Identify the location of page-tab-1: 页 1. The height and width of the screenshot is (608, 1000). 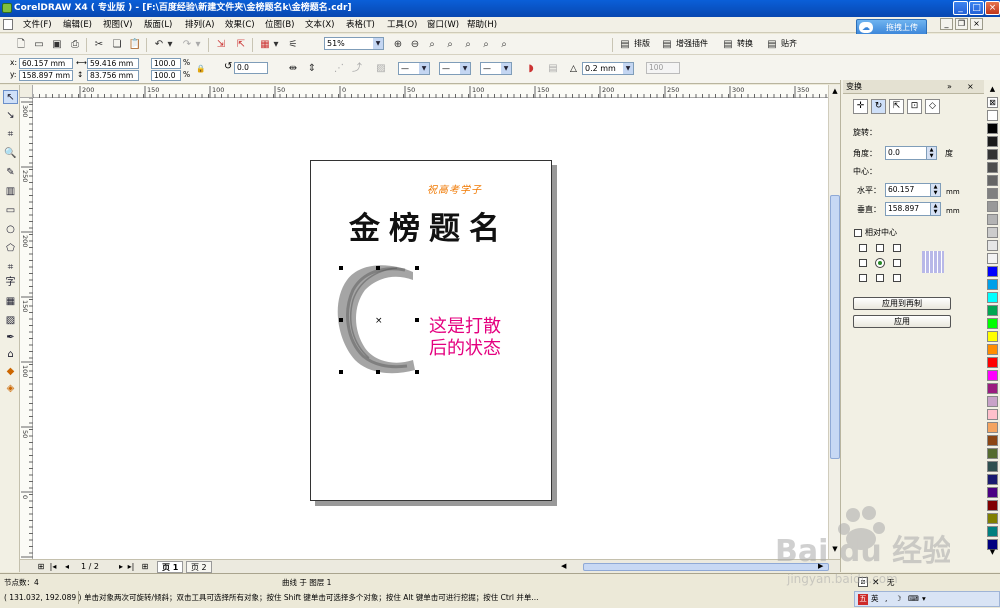
(170, 567).